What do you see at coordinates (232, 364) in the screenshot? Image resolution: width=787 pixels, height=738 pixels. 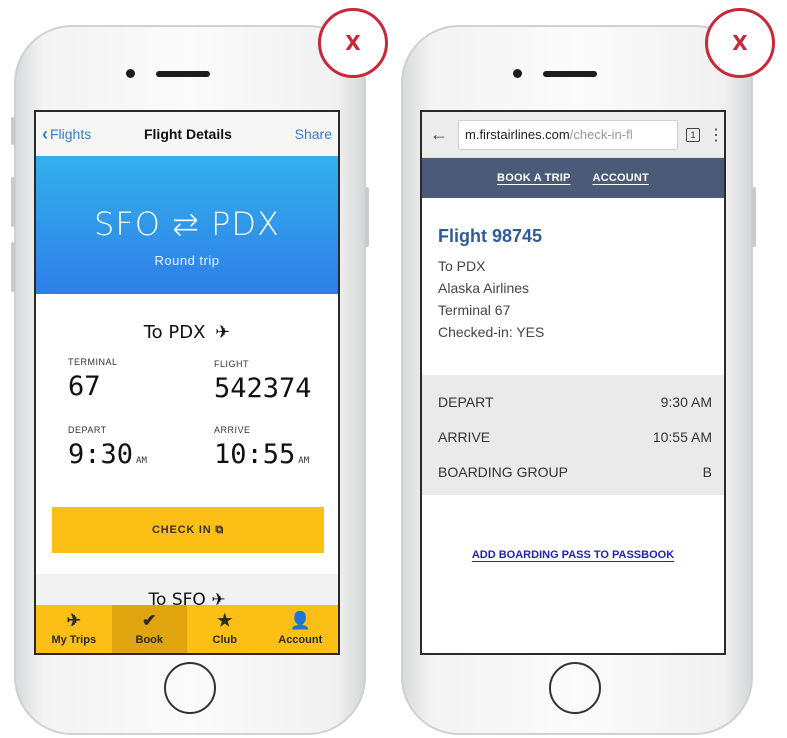 I see `flight-label: FLIGHT` at bounding box center [232, 364].